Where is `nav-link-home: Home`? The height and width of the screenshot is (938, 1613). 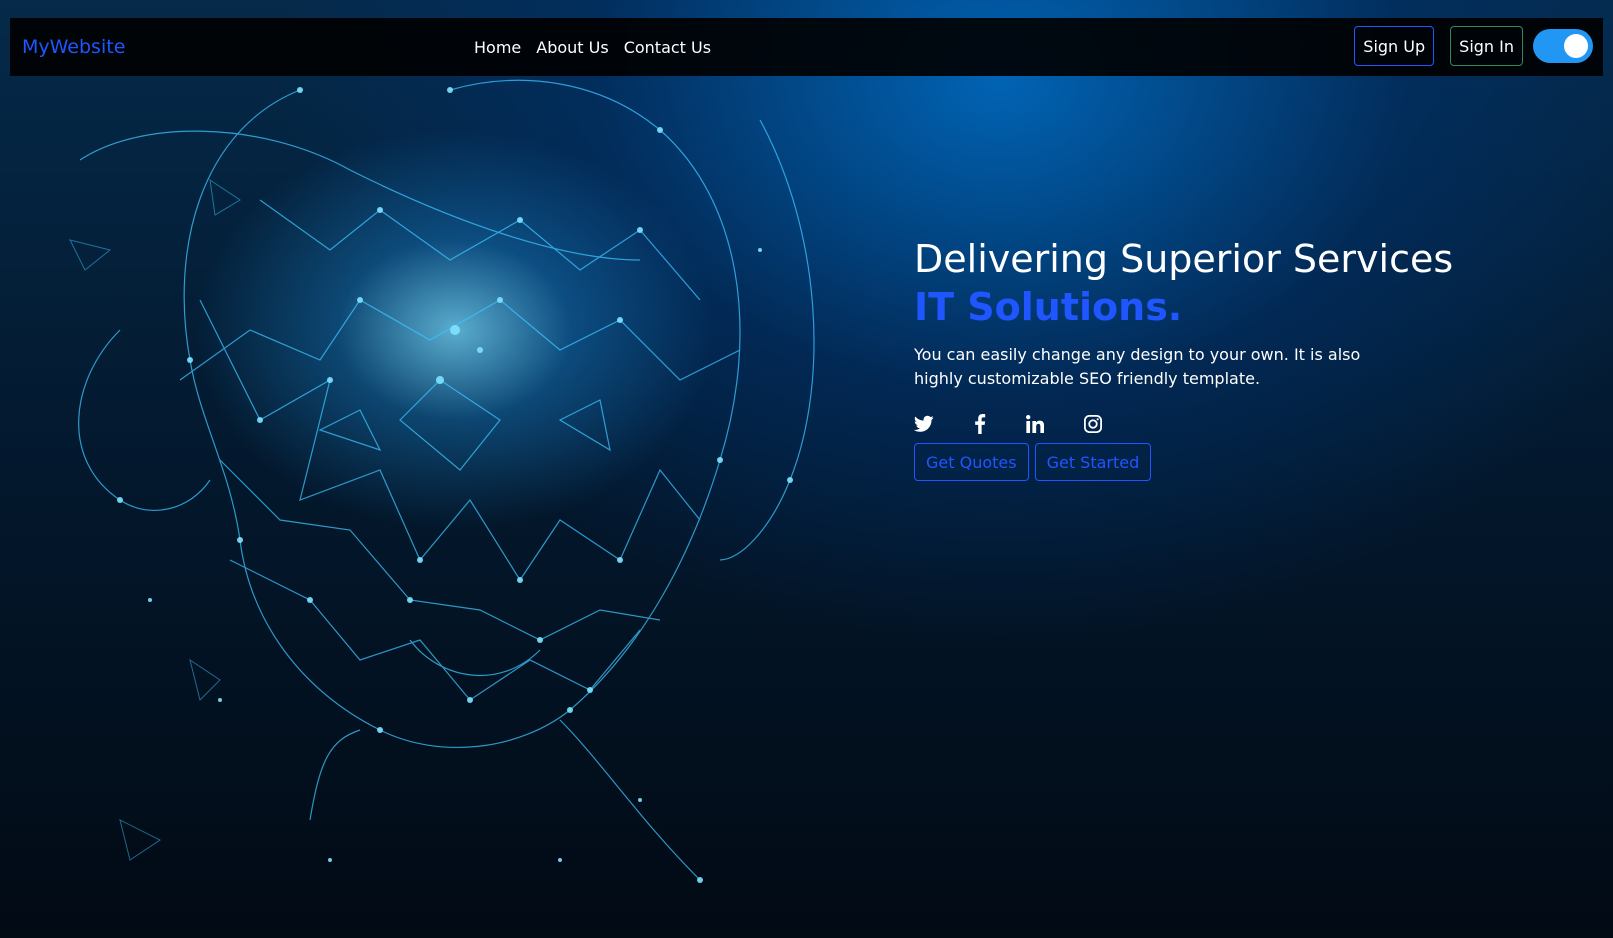
nav-link-home: Home is located at coordinates (497, 47).